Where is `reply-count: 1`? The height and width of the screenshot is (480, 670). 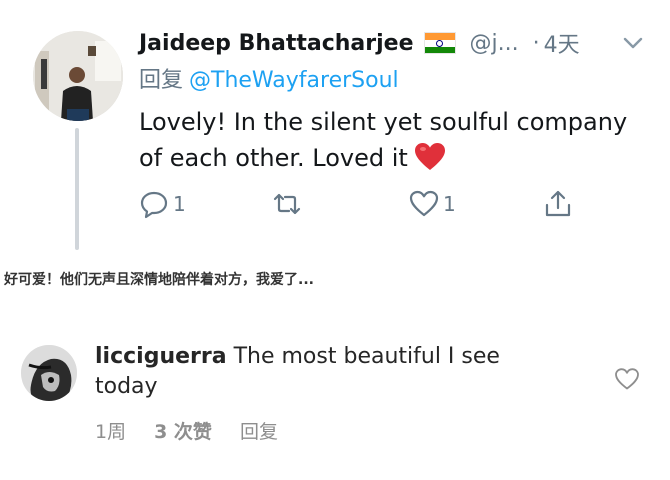 reply-count: 1 is located at coordinates (179, 204).